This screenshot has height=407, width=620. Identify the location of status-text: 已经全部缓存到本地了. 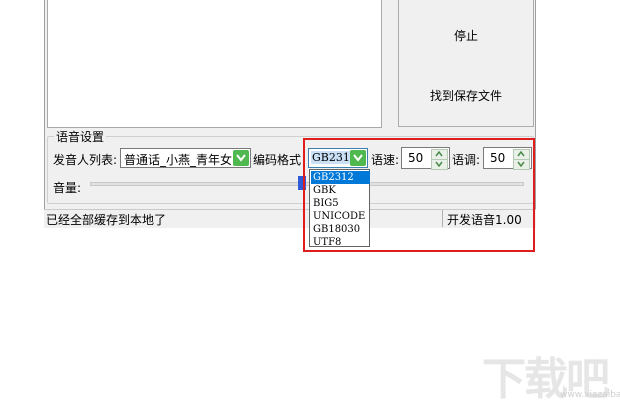
(106, 220).